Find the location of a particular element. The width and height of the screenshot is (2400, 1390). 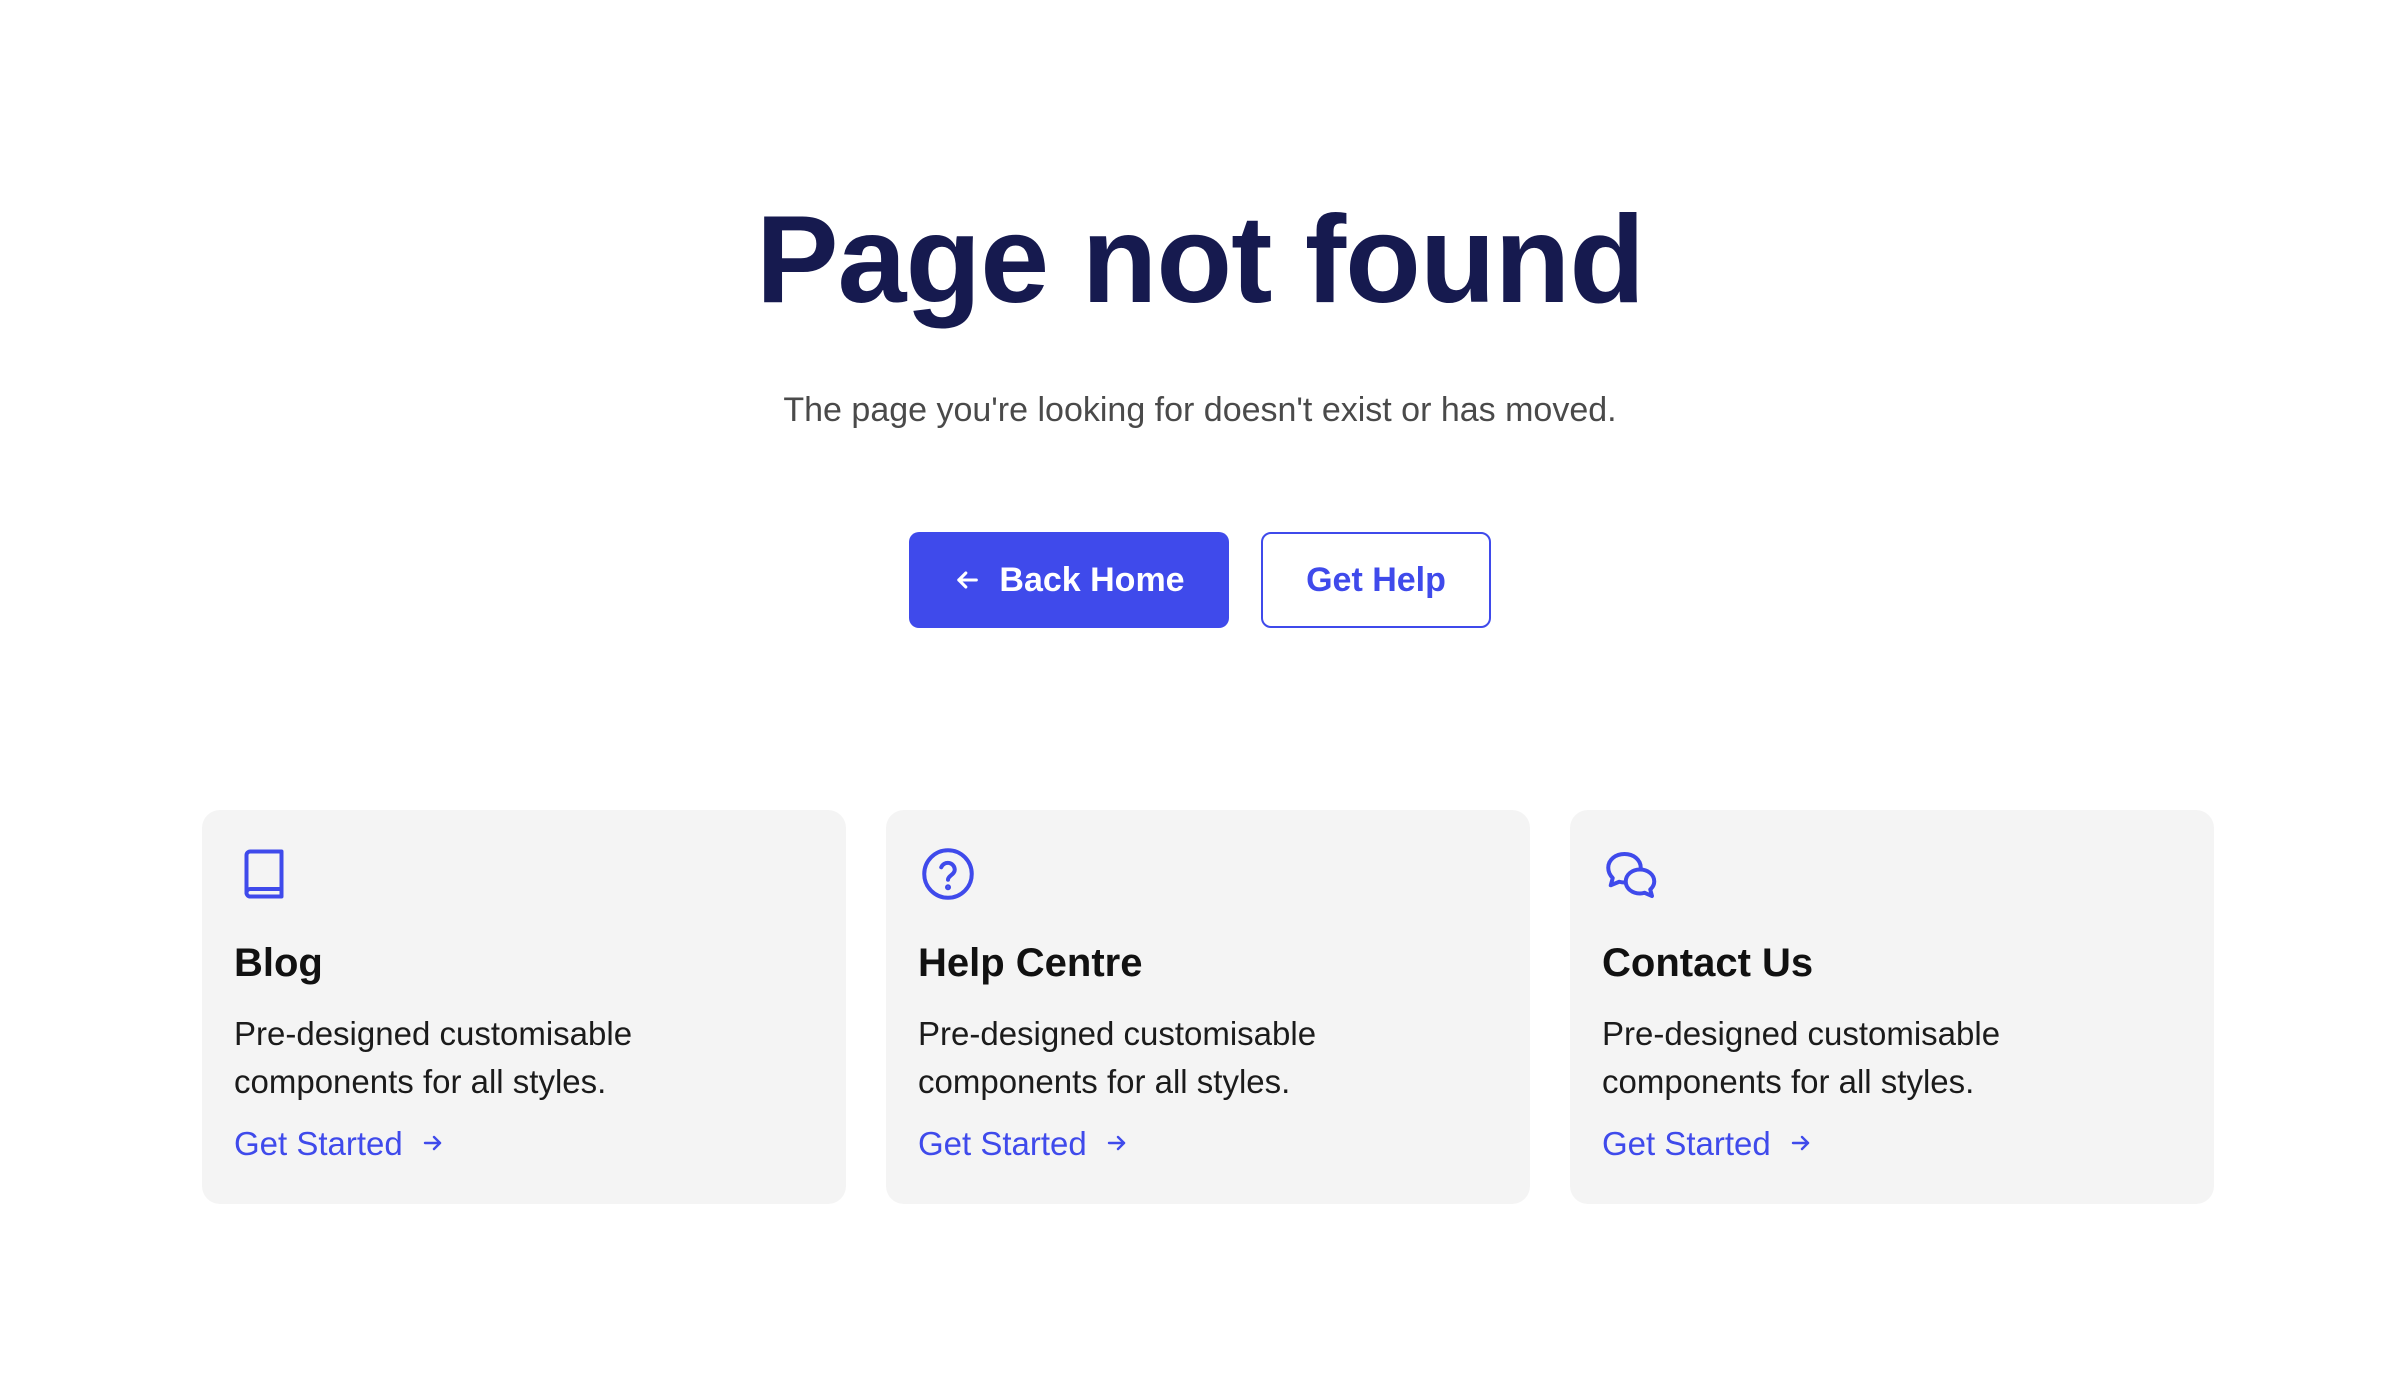

chat-bubbles-icon is located at coordinates (1892, 874).